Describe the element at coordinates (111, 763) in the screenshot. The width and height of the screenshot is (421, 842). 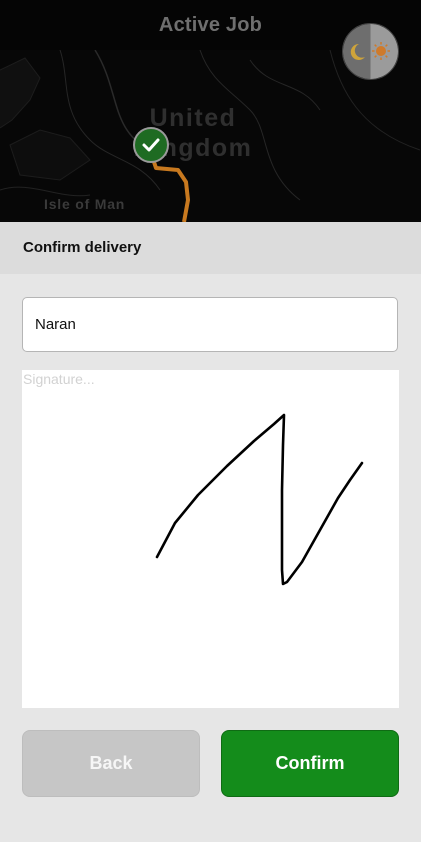
I see `back-button: Back` at that location.